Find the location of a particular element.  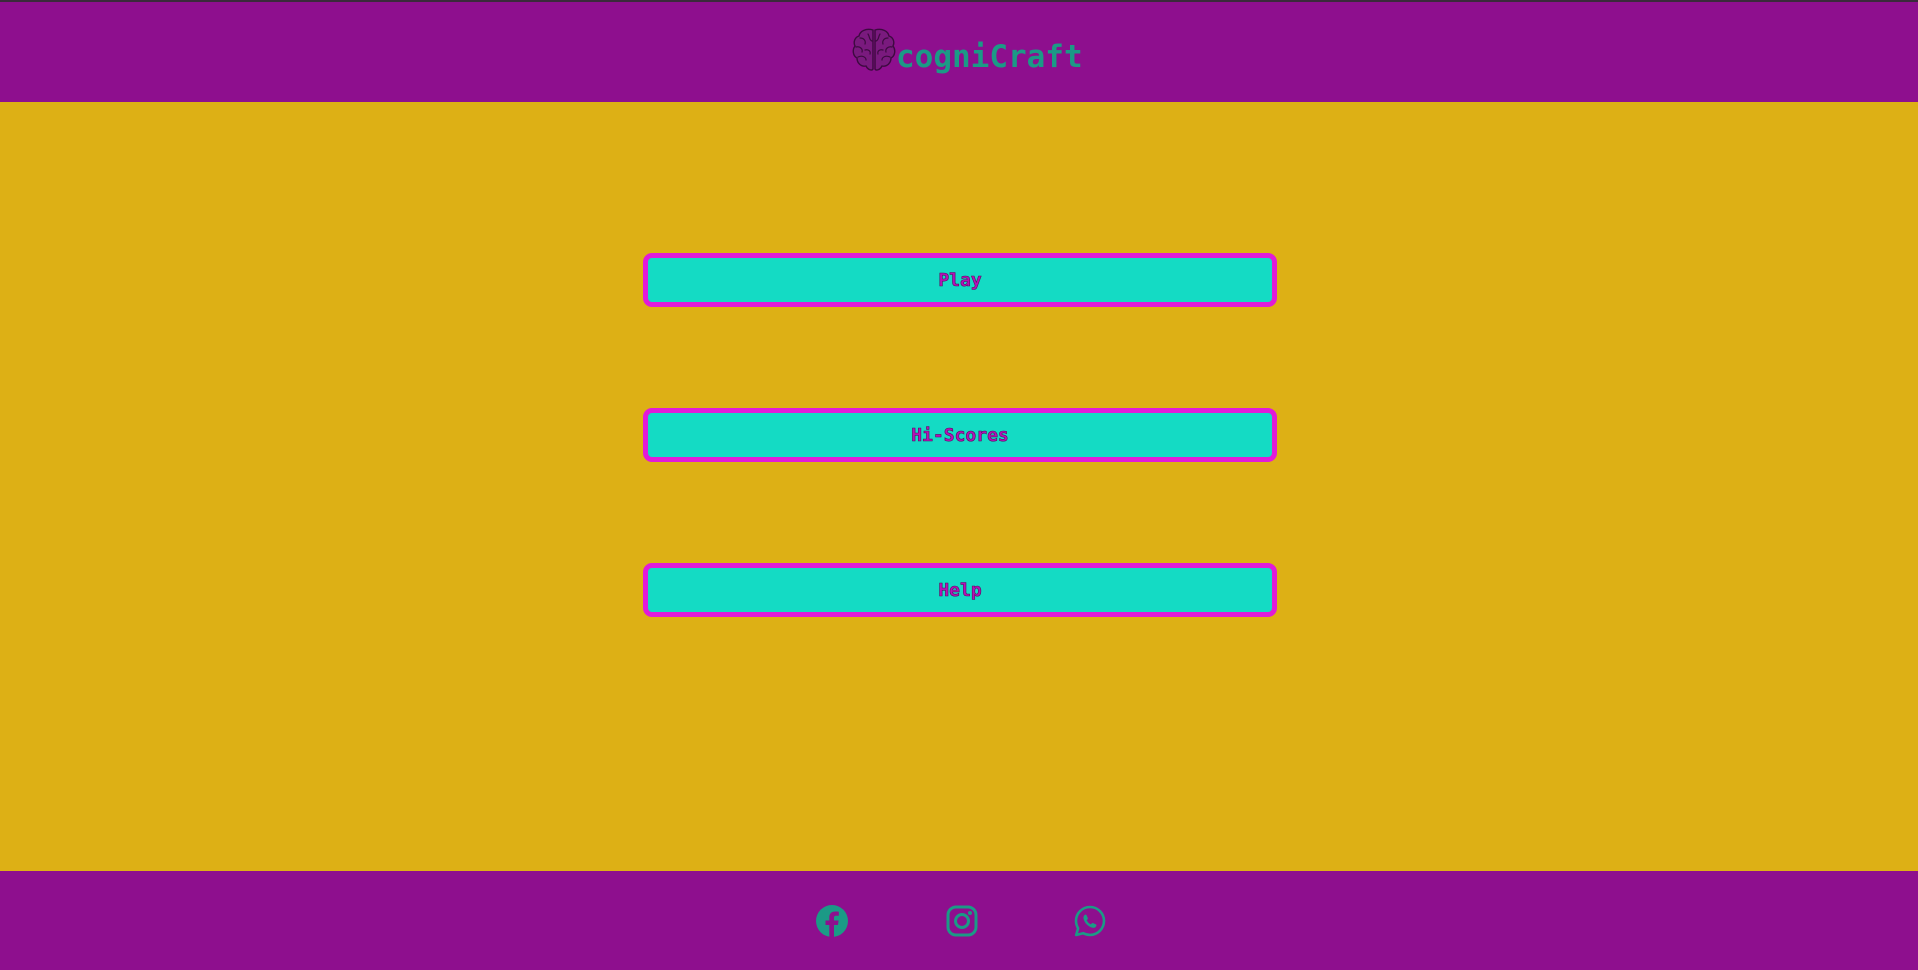

brand-logo: cogniCraft is located at coordinates (967, 49).